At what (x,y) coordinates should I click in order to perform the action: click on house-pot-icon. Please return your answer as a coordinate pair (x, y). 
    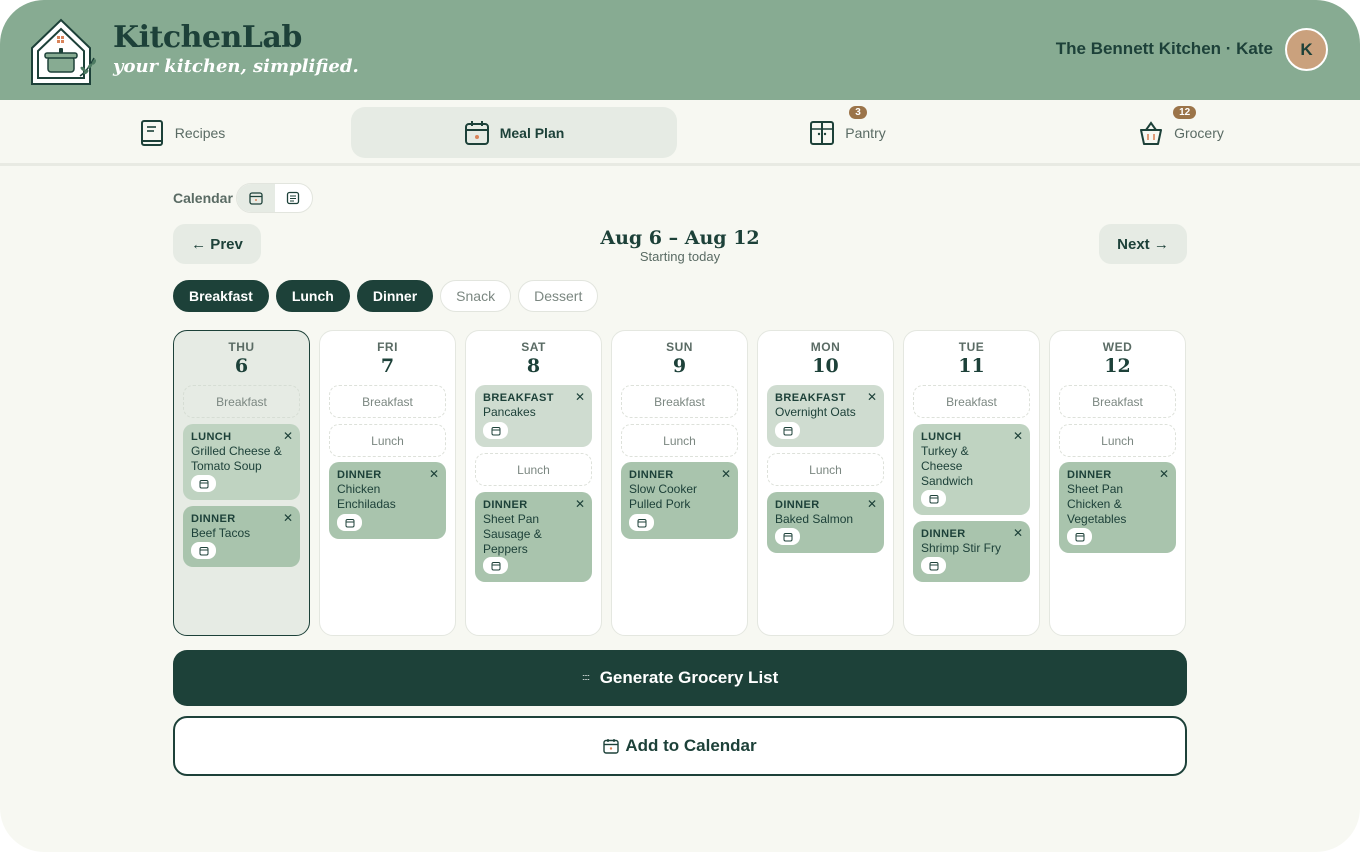
    Looking at the image, I should click on (65, 51).